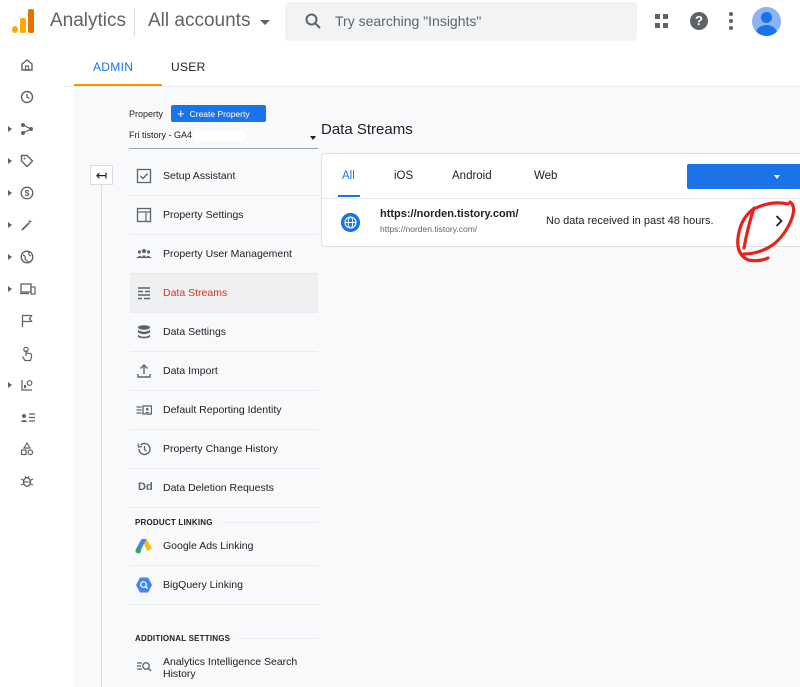 This screenshot has width=800, height=687. I want to click on menu-default-reporting-identity: Default Reporting Identity, so click(224, 410).